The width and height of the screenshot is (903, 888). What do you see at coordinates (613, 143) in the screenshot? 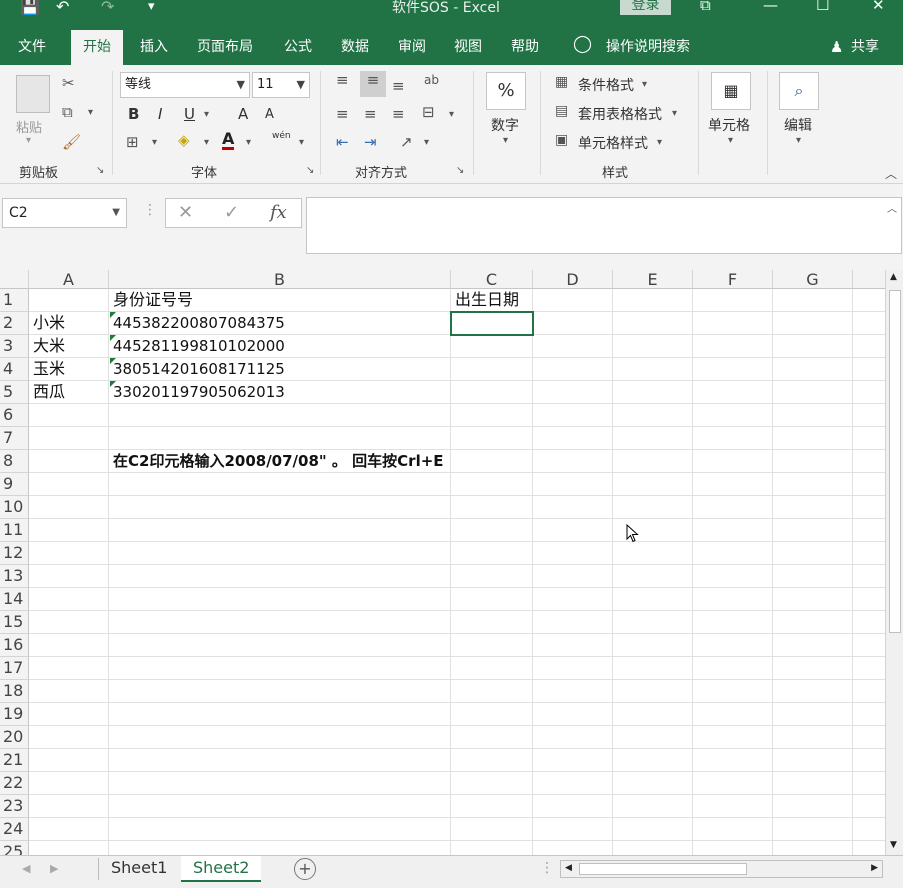
I see `cell-styles-button: 单元格样式` at bounding box center [613, 143].